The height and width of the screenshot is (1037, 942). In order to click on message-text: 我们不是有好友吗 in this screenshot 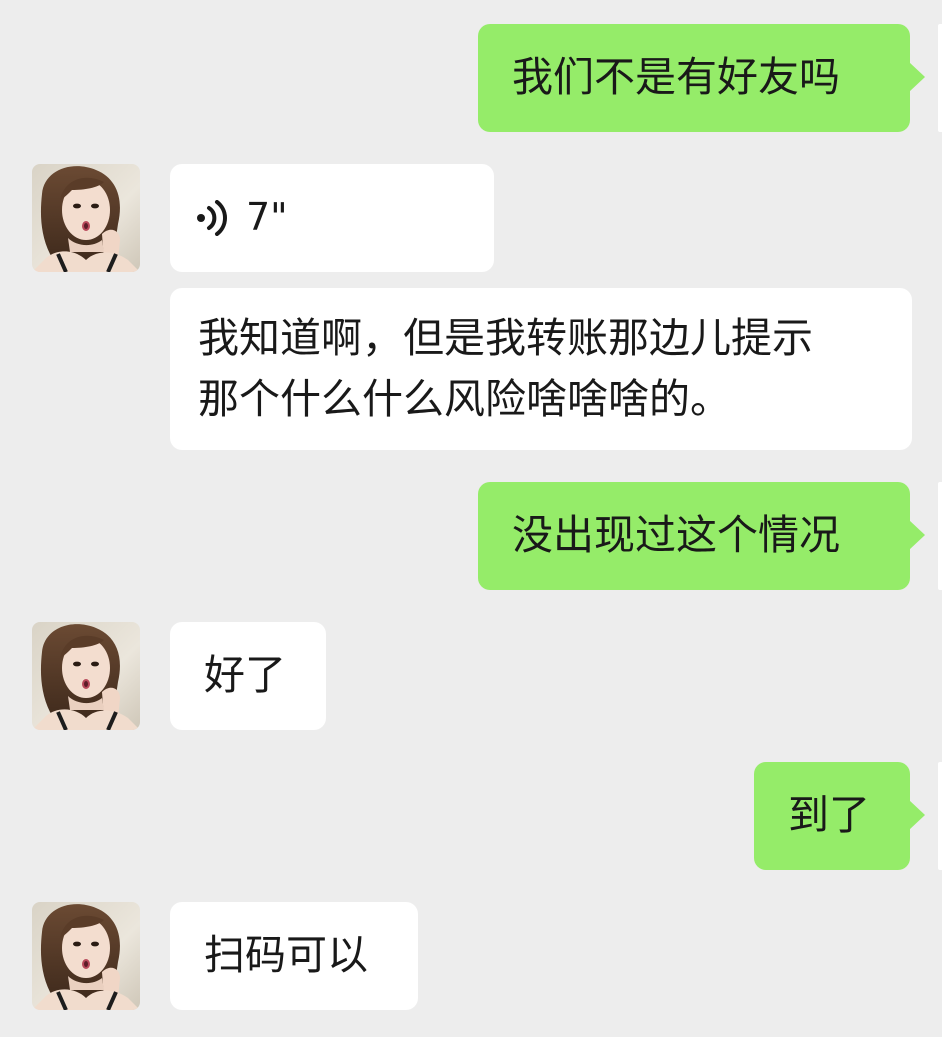, I will do `click(676, 77)`.